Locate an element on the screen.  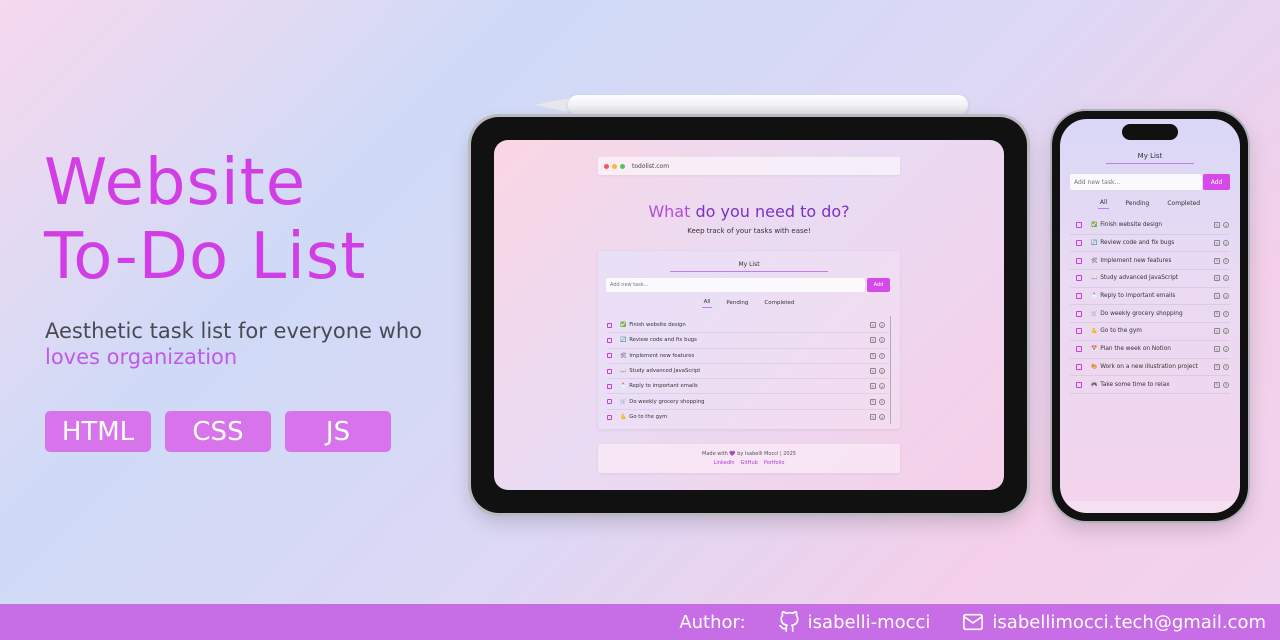
task-row: 🎨 Work on a new illustration project ✎ × is located at coordinates (1150, 368).